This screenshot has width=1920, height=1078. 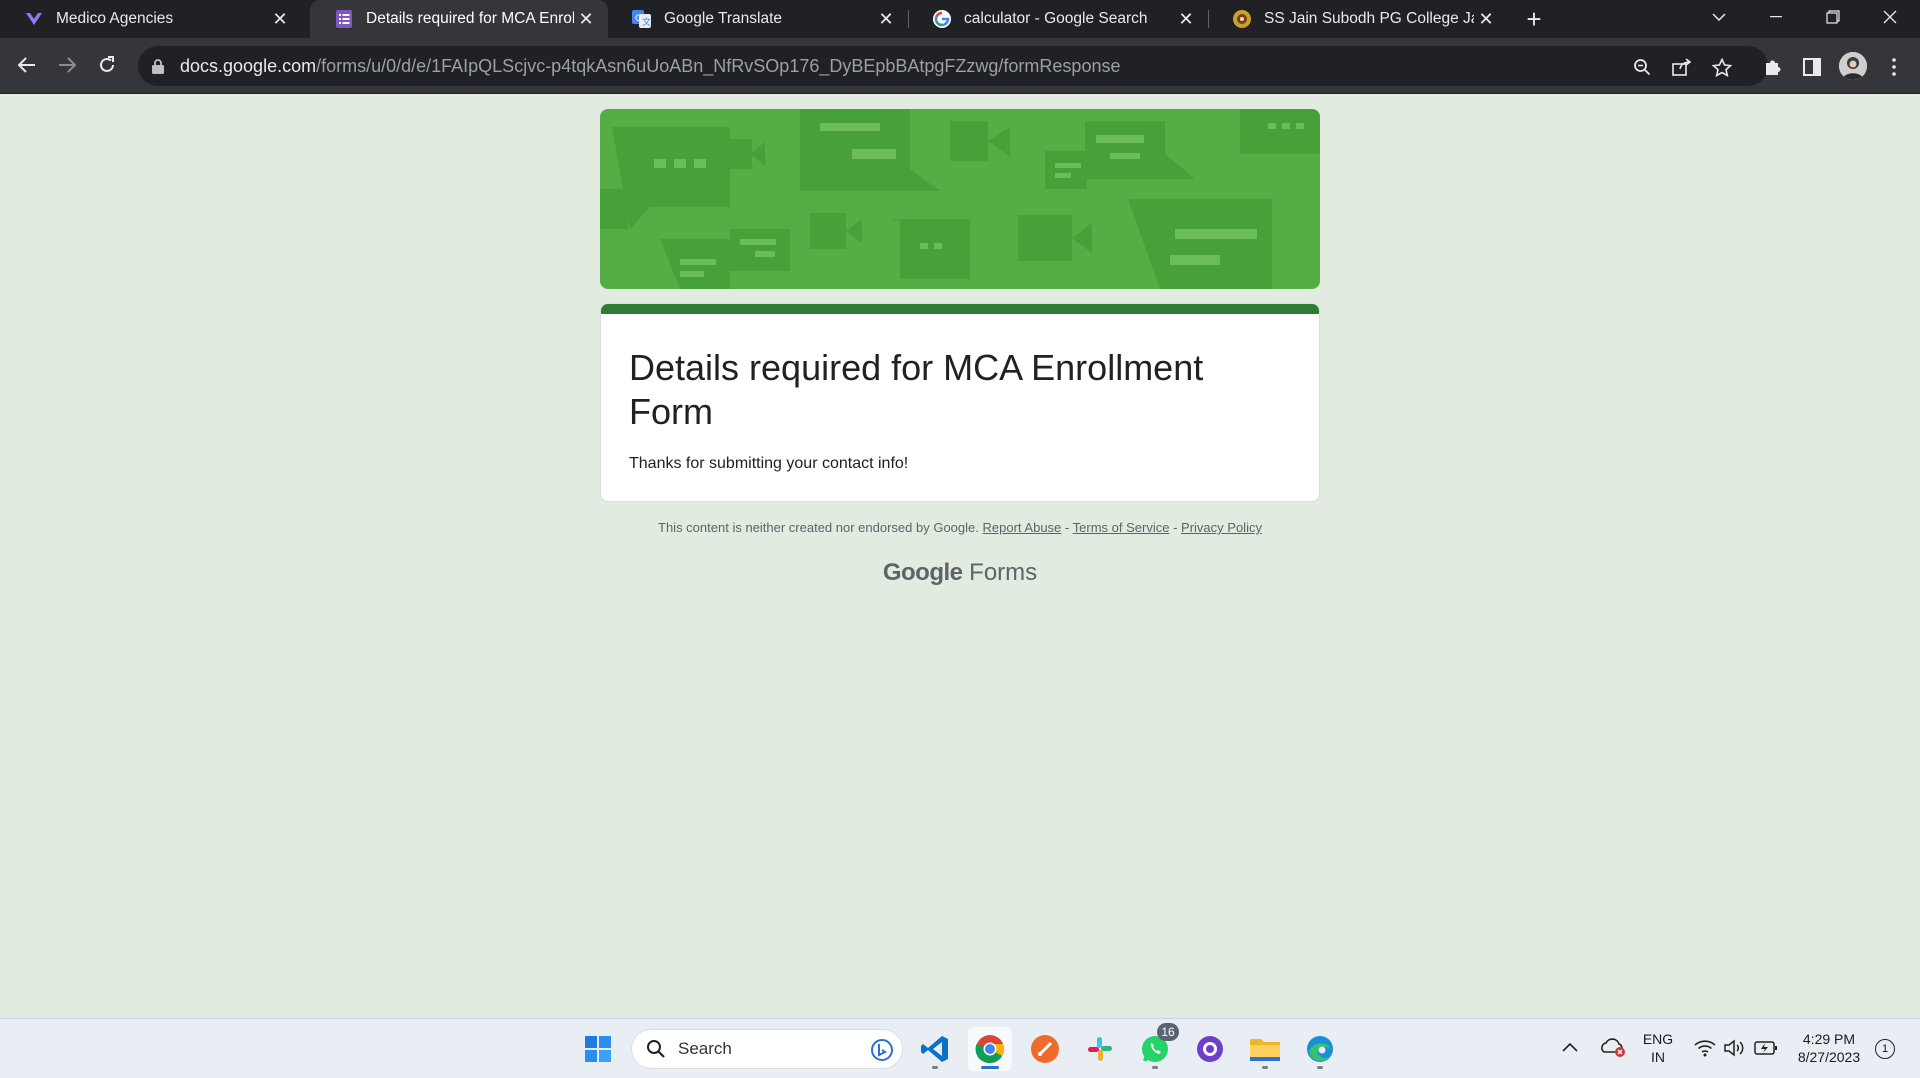 I want to click on college-logo-icon, so click(x=1242, y=19).